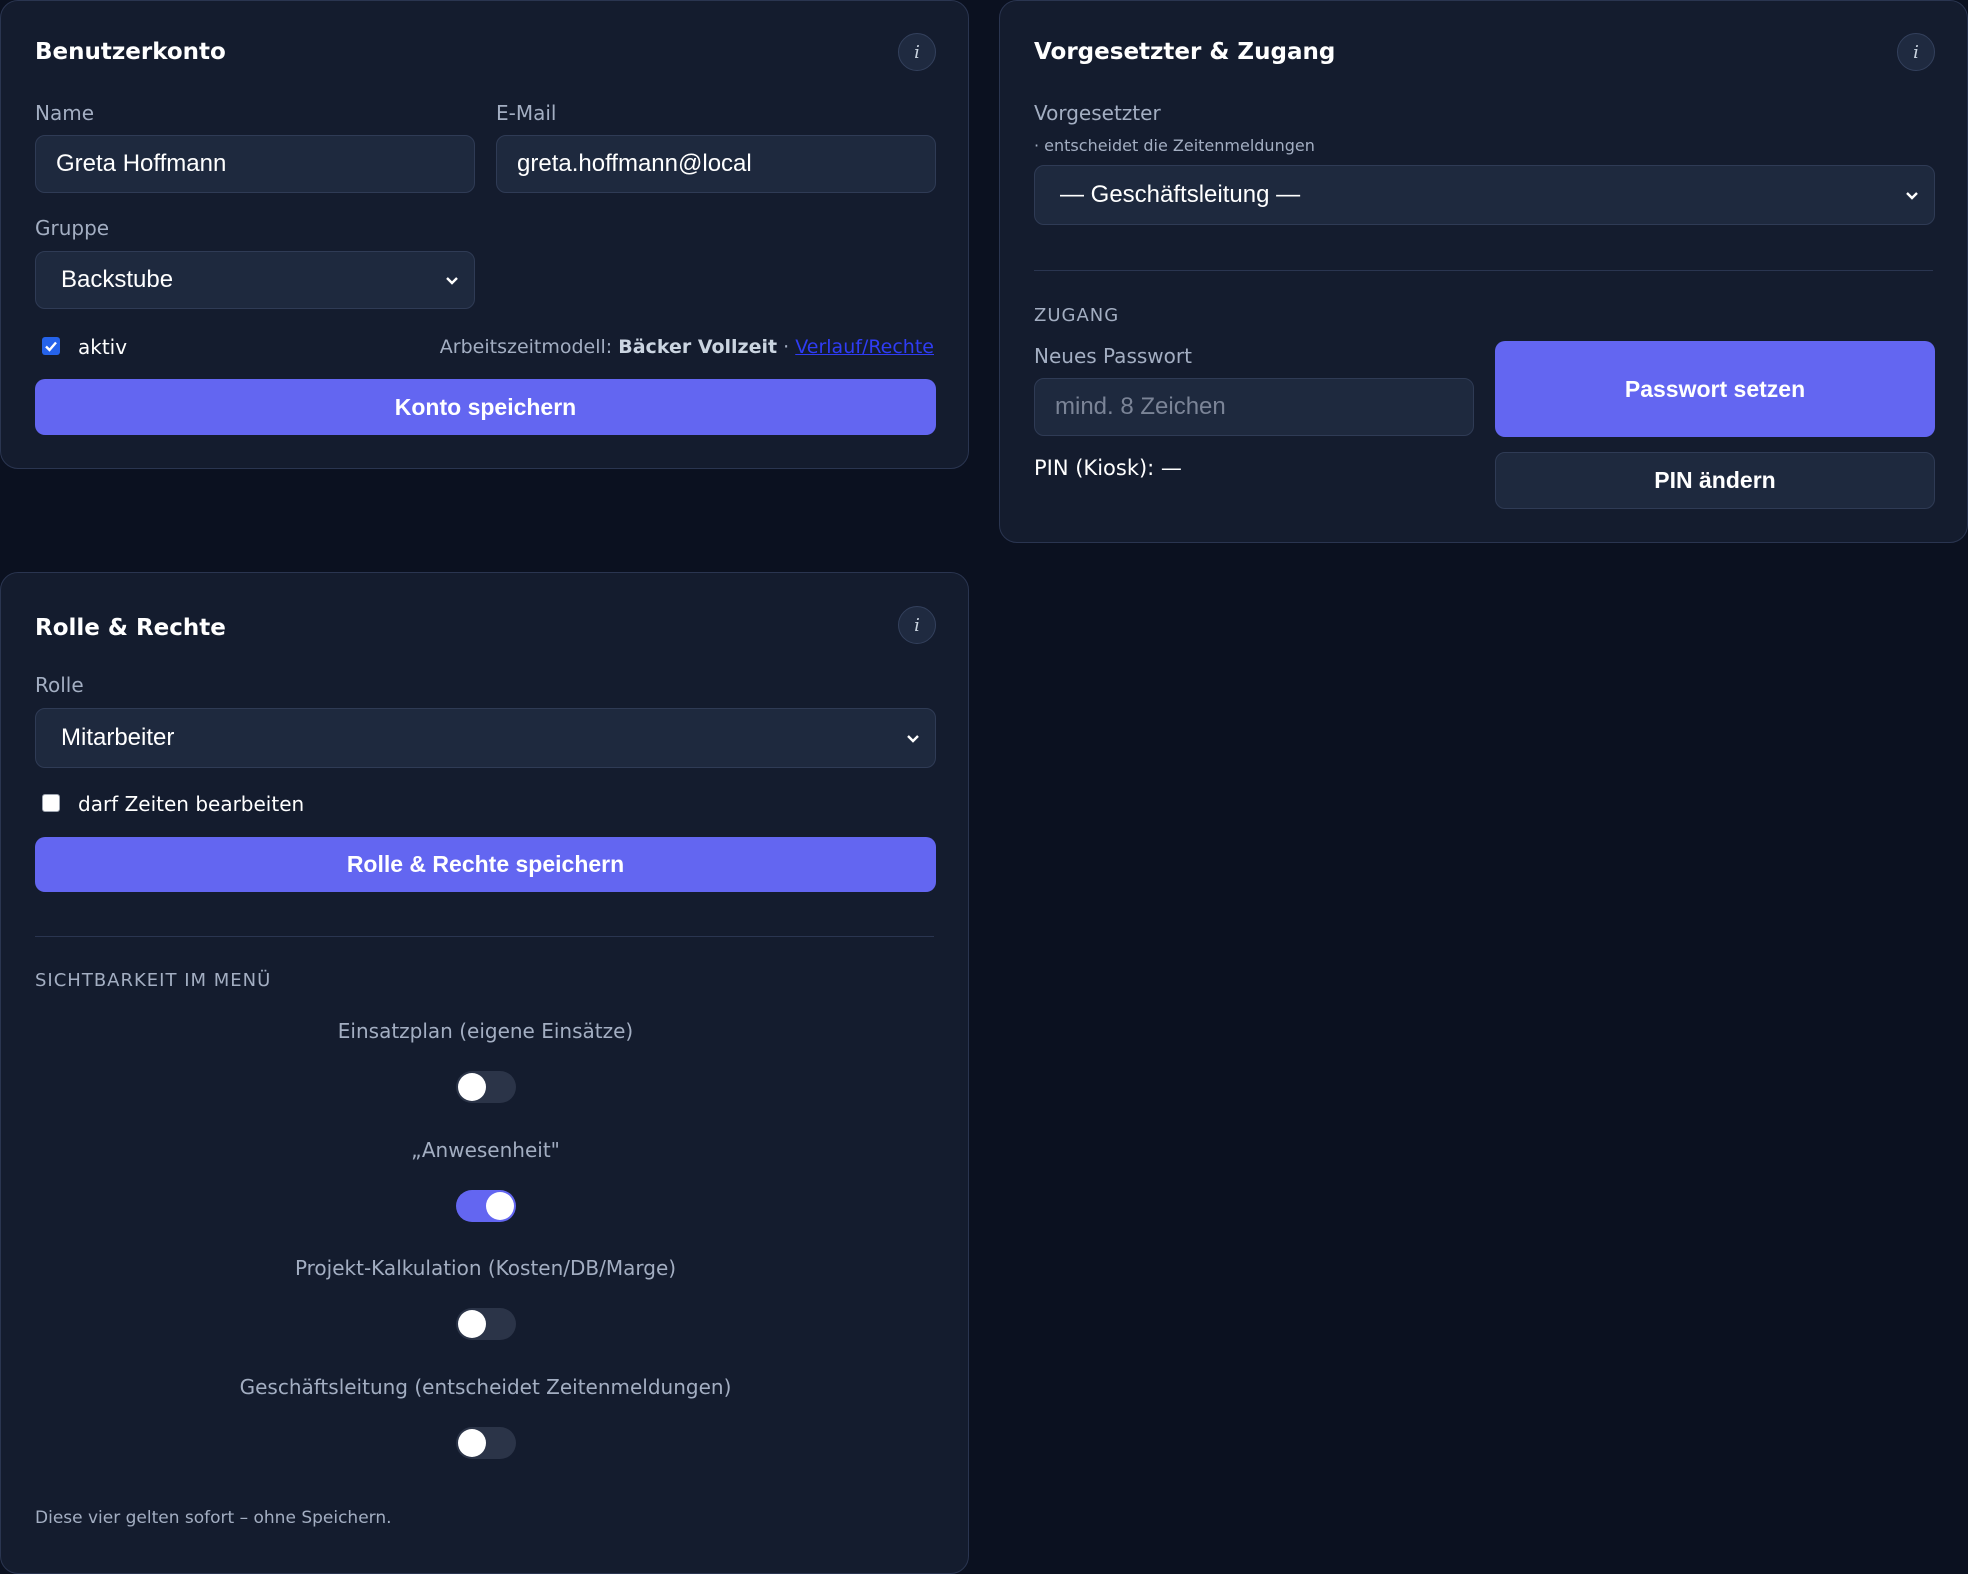  I want to click on group-select-value: Backstube, so click(117, 279).